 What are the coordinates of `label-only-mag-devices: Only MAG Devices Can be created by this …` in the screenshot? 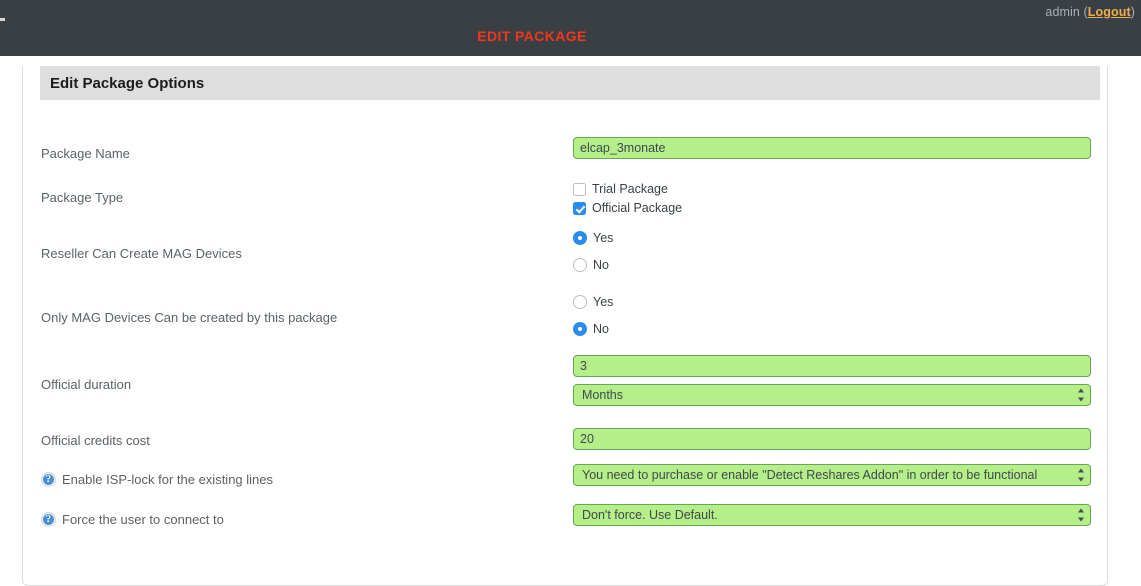 It's located at (189, 317).